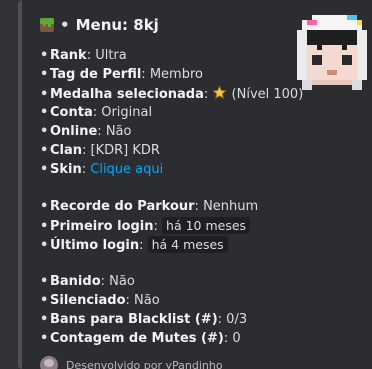 Image resolution: width=372 pixels, height=369 pixels. I want to click on muted-value: Não, so click(147, 300).